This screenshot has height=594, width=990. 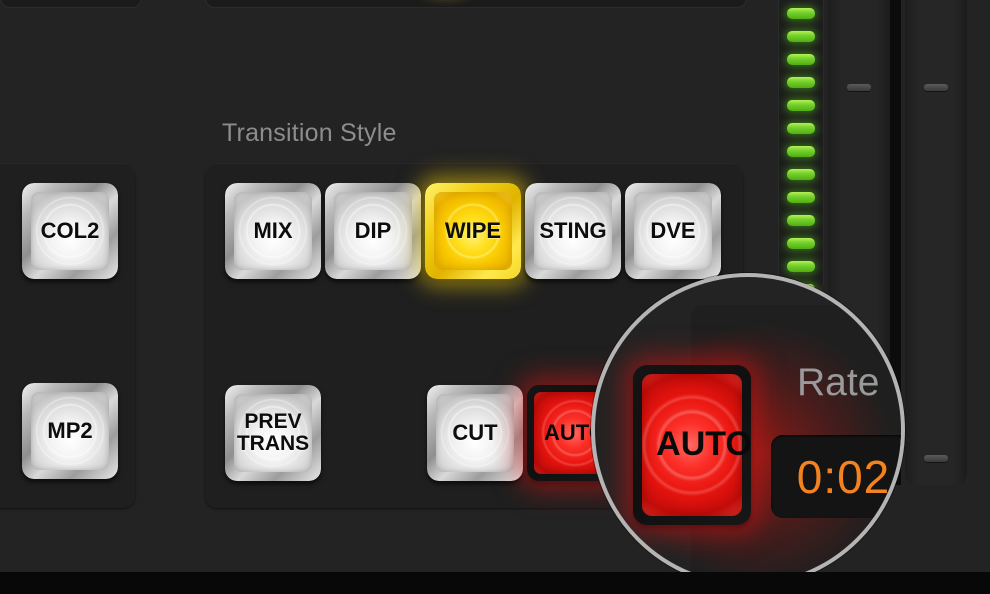 I want to click on bottom-bar, so click(x=495, y=583).